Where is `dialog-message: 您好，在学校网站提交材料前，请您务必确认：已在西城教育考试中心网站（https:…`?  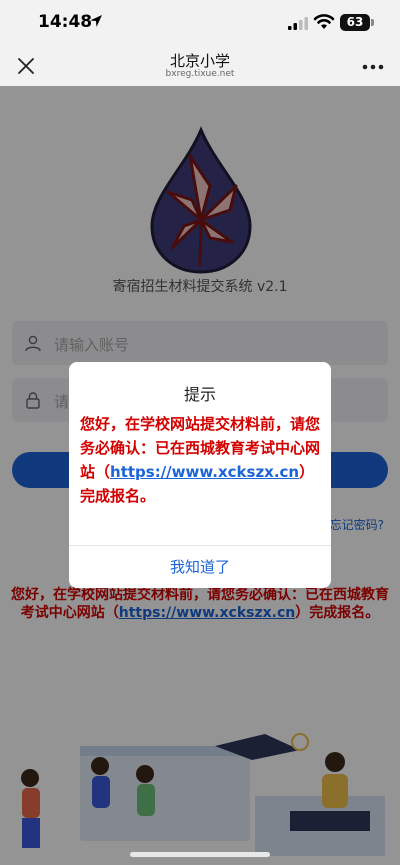
dialog-message: 您好，在学校网站提交材料前，请您务必确认：已在西城教育考试中心网站（https:… is located at coordinates (201, 460).